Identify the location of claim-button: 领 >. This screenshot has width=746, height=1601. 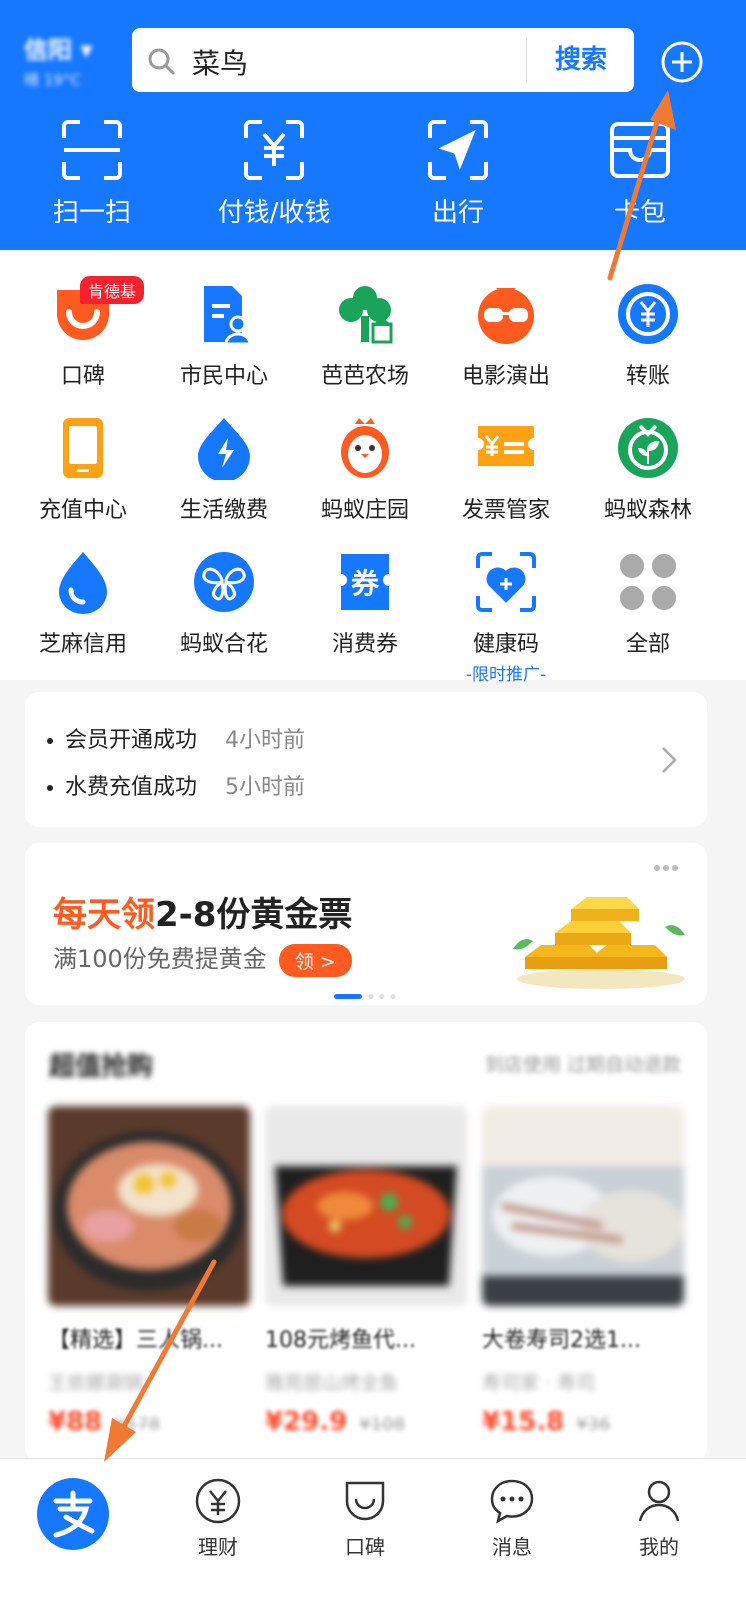
(315, 960).